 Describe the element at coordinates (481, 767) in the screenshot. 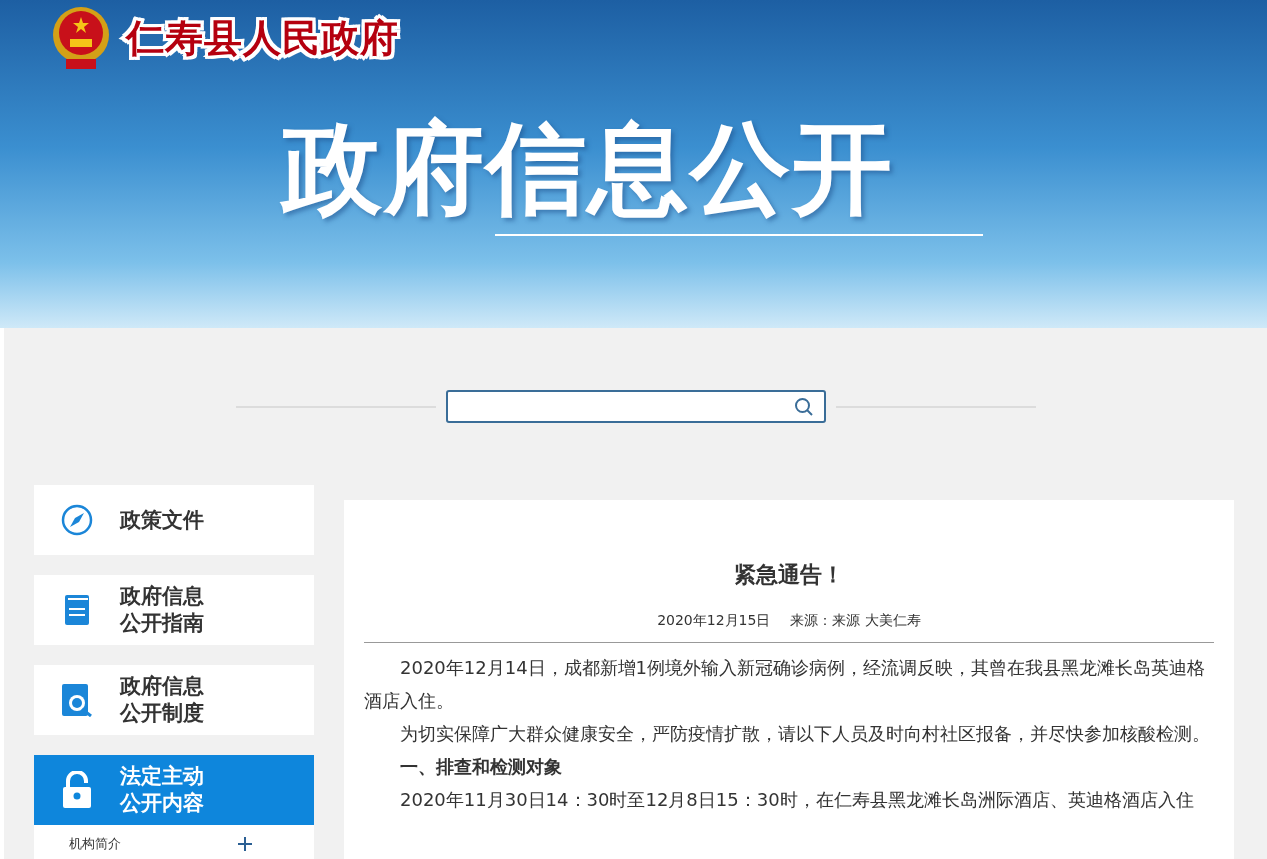

I see `section-heading: 一、排查和检测对象` at that location.